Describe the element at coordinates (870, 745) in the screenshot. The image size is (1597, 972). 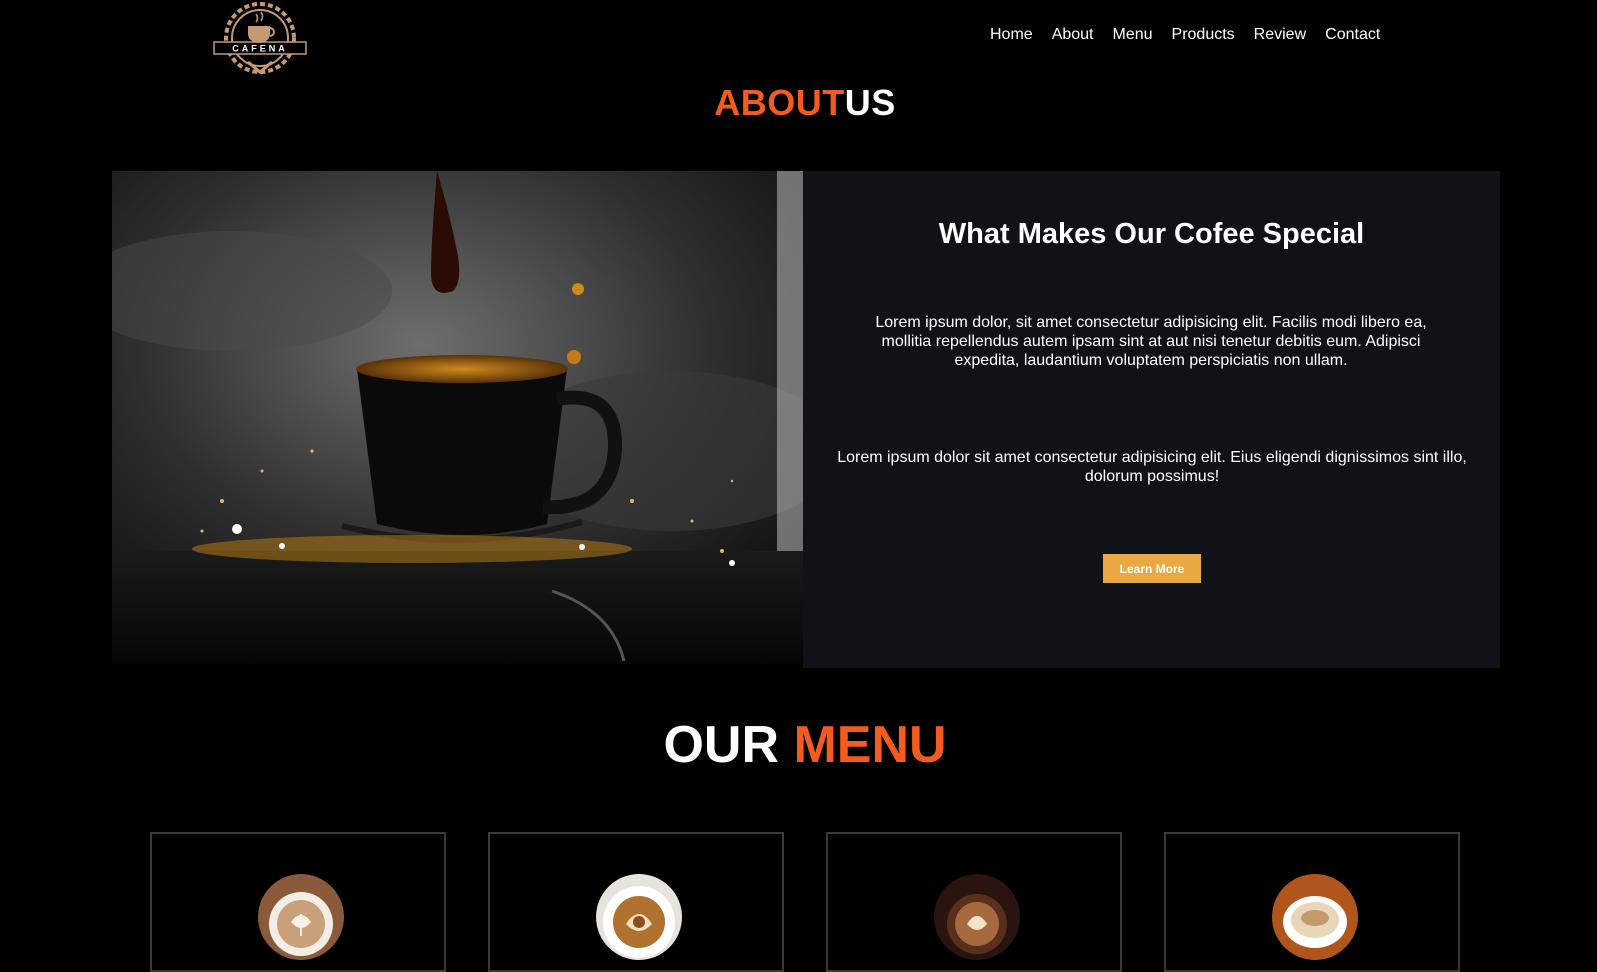
I see `menu-title-accent: MENU` at that location.